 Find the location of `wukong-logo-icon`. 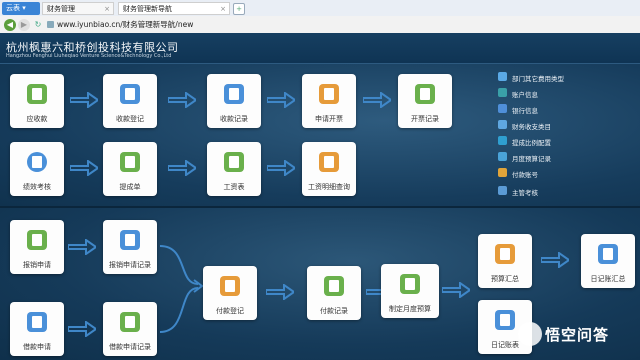

wukong-logo-icon is located at coordinates (530, 334).